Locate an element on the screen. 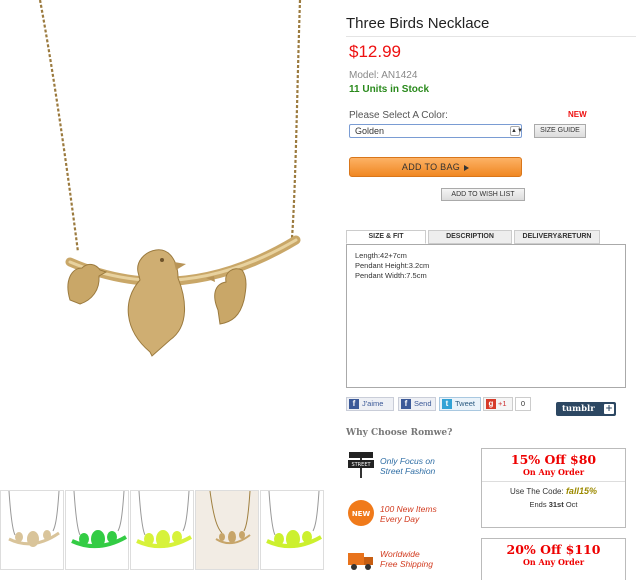 This screenshot has width=640, height=580. coupon-headline: 15% Off $80 is located at coordinates (553, 459).